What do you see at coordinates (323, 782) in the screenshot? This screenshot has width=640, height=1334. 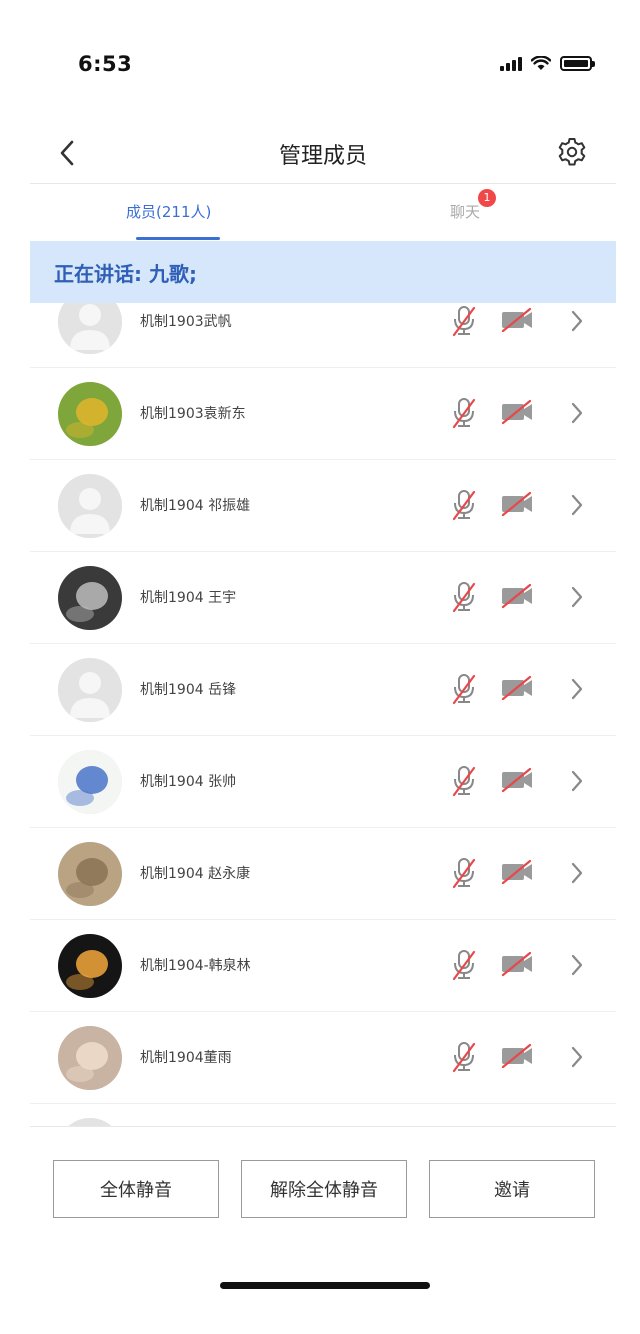 I see `member-row: 机制1904 张帅` at bounding box center [323, 782].